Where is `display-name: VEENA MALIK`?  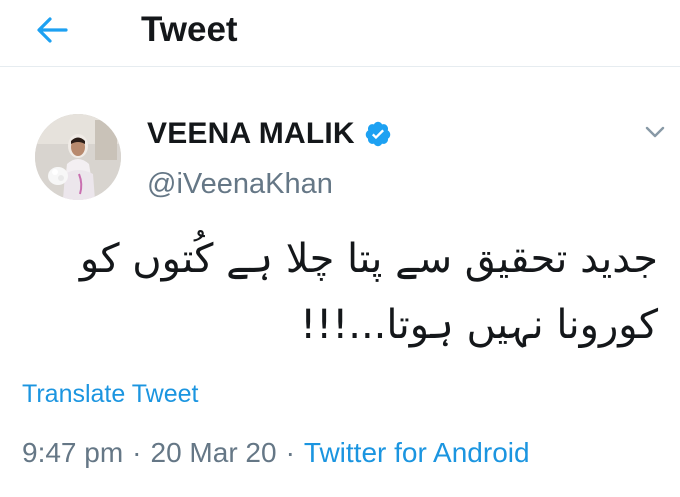
display-name: VEENA MALIK is located at coordinates (251, 133).